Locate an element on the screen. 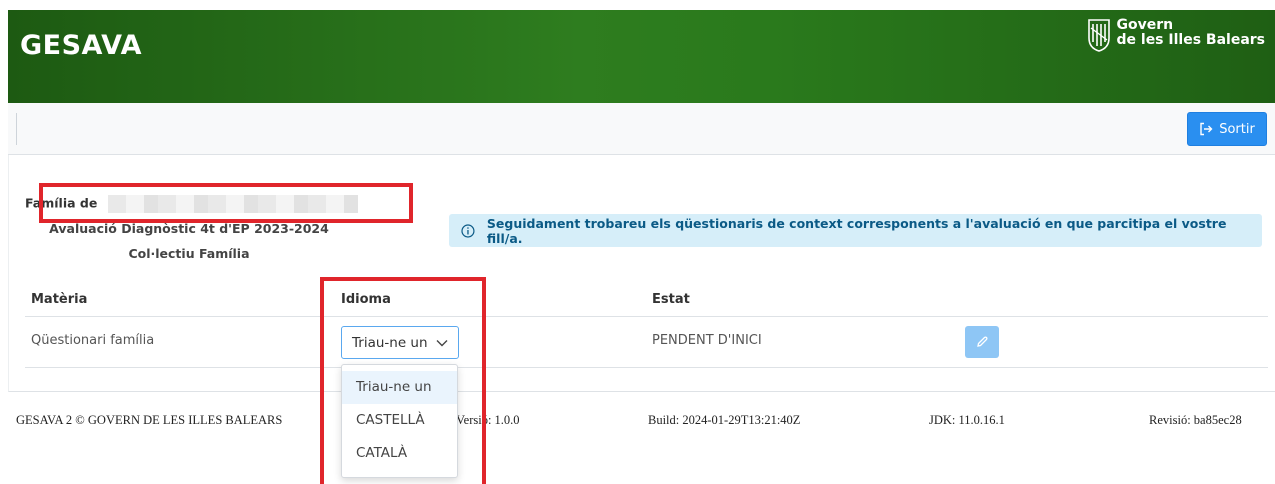  redacted-family-name is located at coordinates (232, 204).